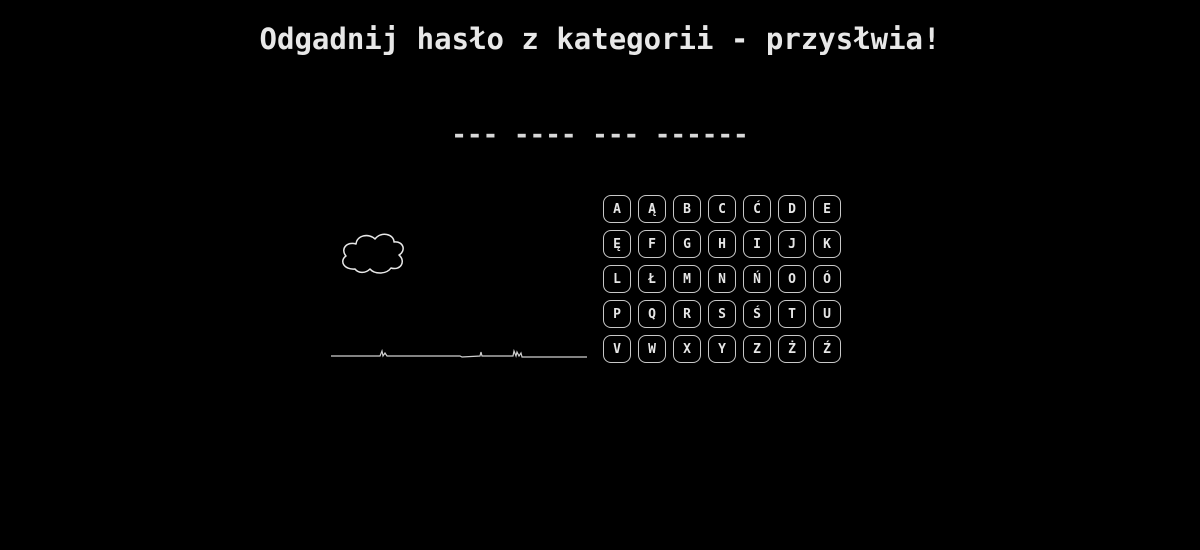 The height and width of the screenshot is (550, 1200). What do you see at coordinates (827, 244) in the screenshot?
I see `letter-key: K` at bounding box center [827, 244].